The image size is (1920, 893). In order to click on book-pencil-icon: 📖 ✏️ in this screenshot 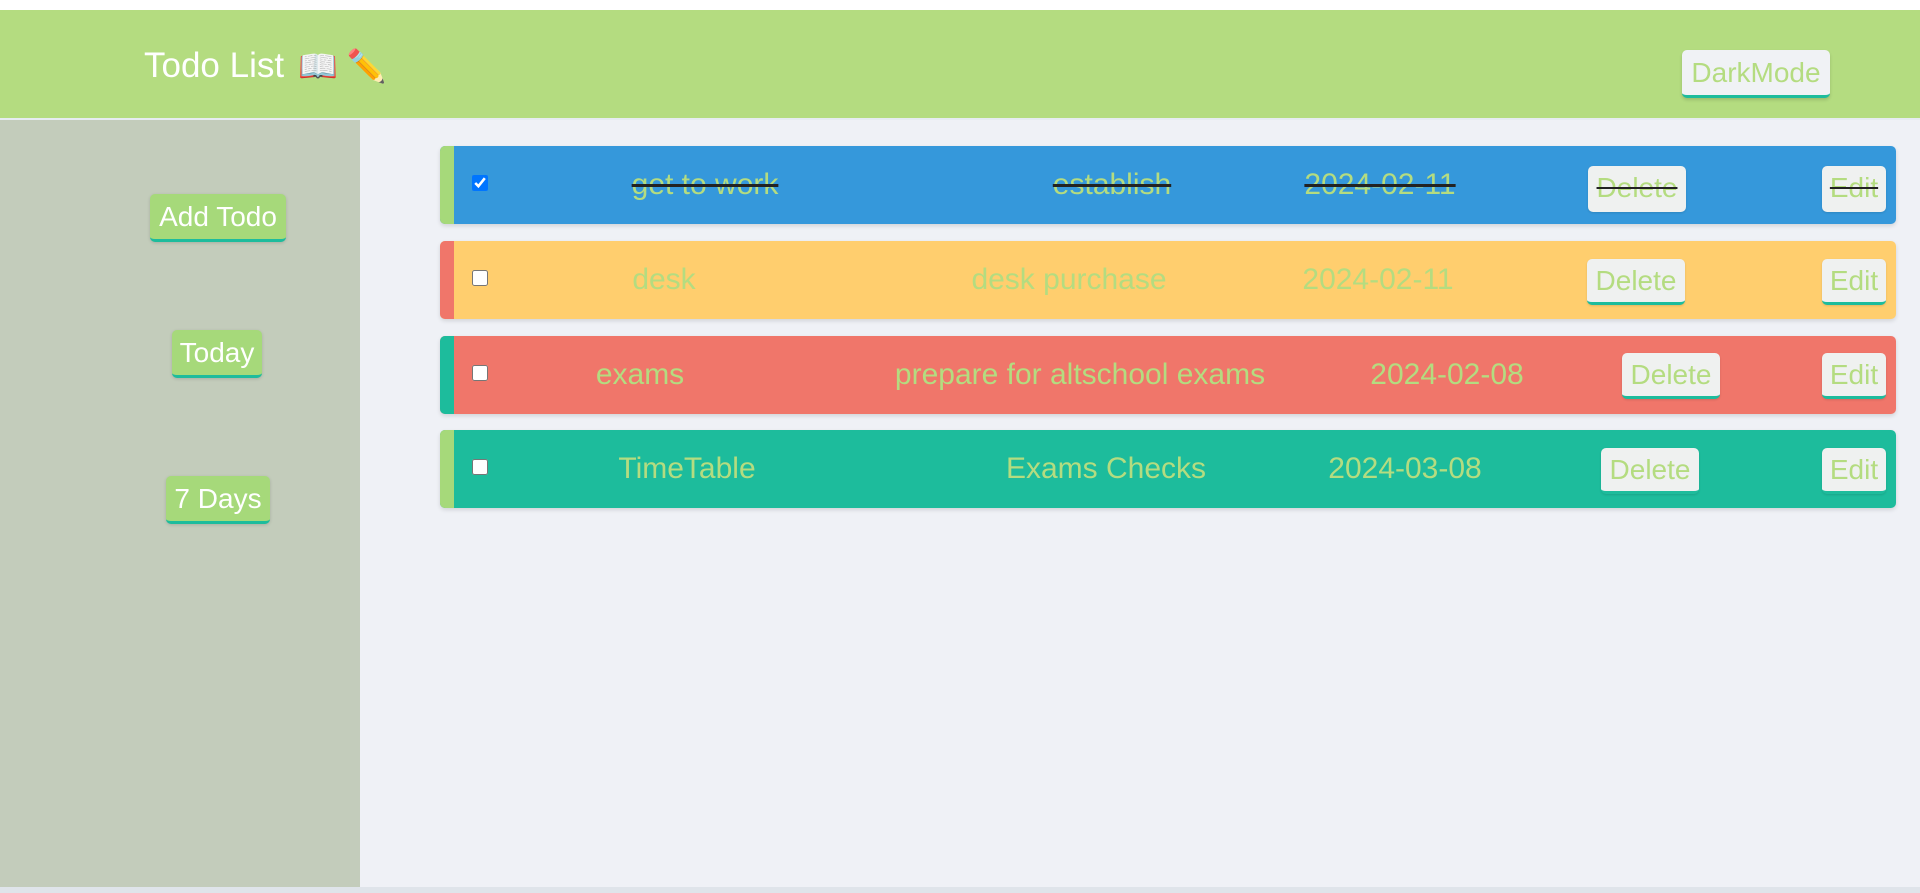, I will do `click(342, 66)`.